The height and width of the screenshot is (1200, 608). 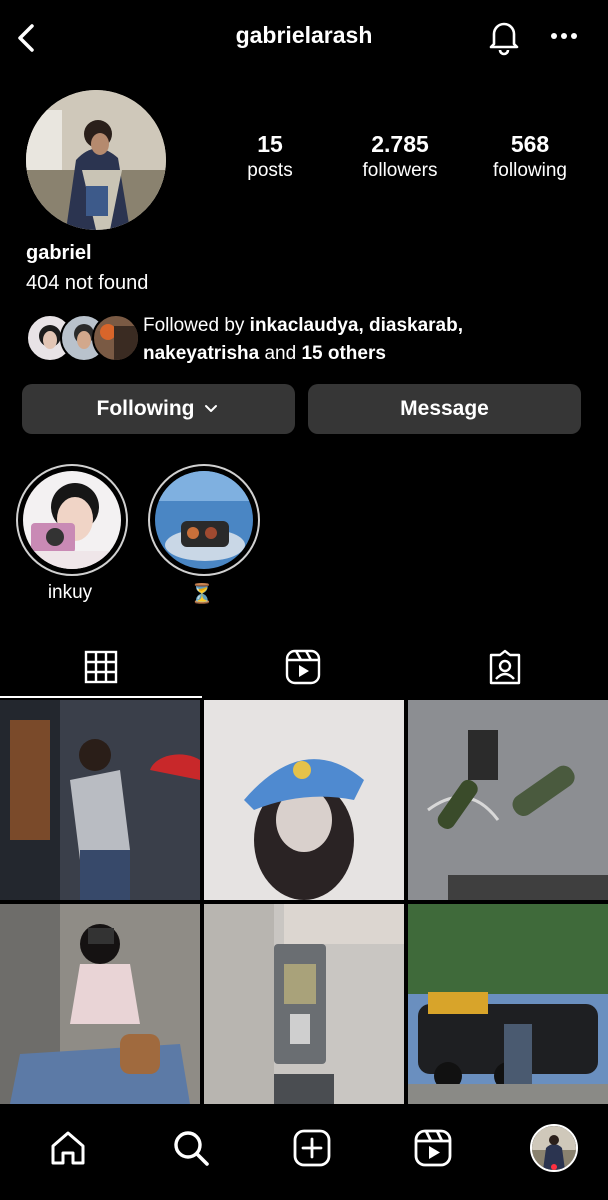 What do you see at coordinates (530, 170) in the screenshot?
I see `following-label: following` at bounding box center [530, 170].